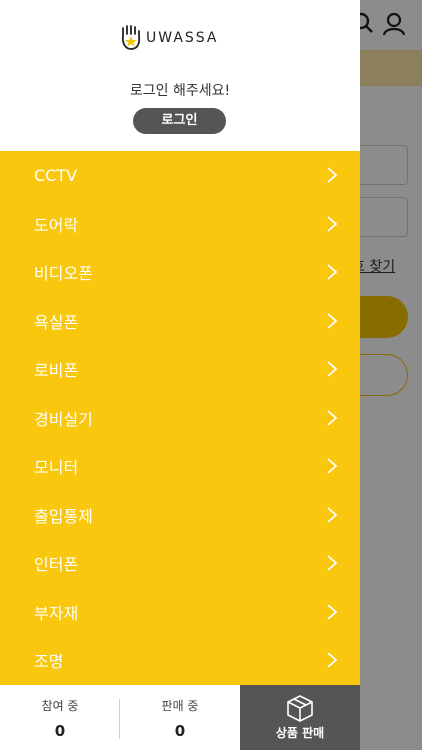 This screenshot has height=750, width=422. What do you see at coordinates (63, 274) in the screenshot?
I see `menu-item-label: 비디오폰` at bounding box center [63, 274].